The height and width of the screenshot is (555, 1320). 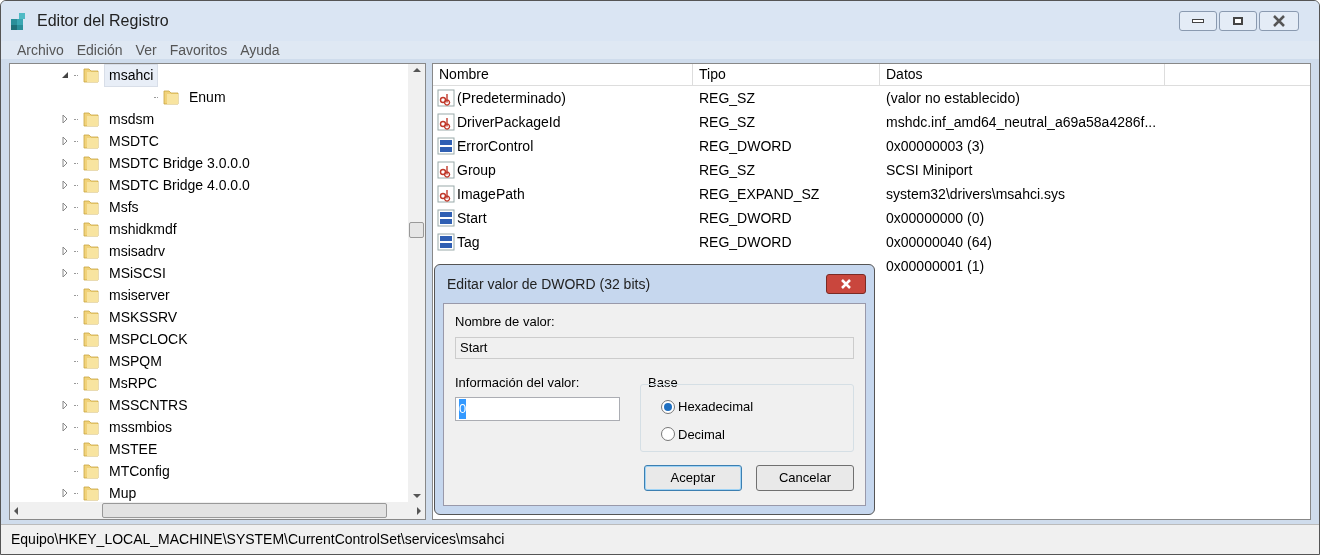 What do you see at coordinates (135, 361) in the screenshot?
I see `tree-item: MSPQM` at bounding box center [135, 361].